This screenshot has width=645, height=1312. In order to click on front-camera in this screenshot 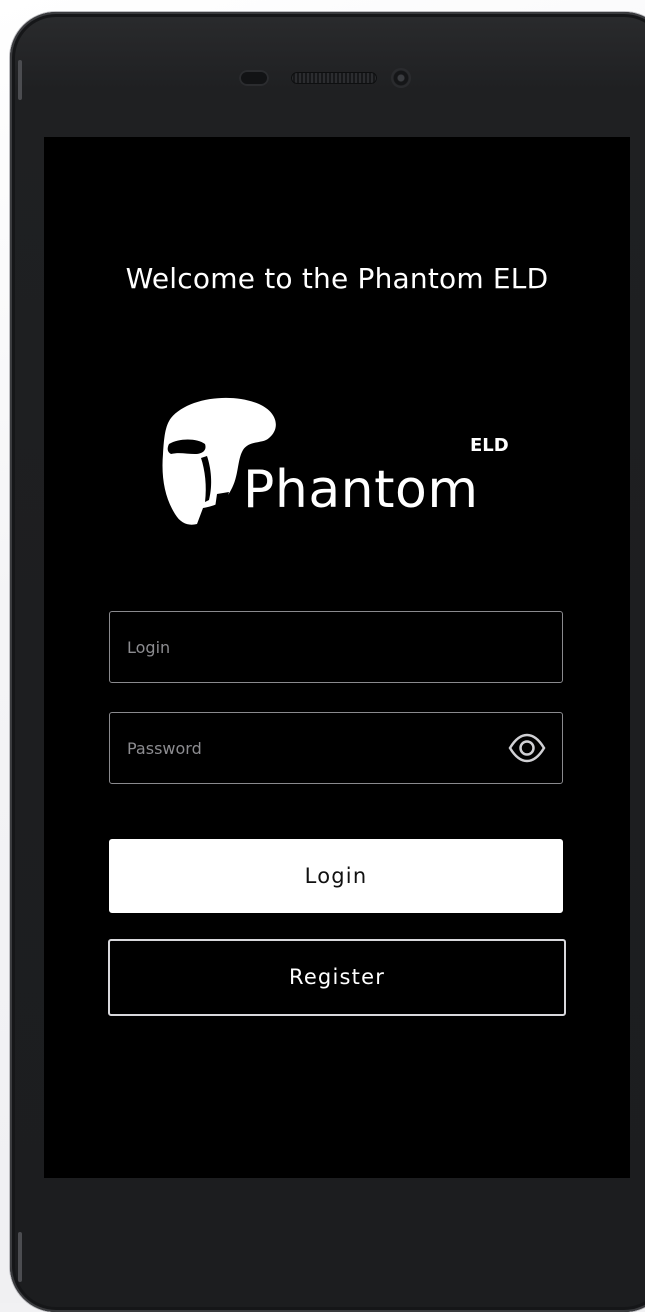, I will do `click(401, 78)`.